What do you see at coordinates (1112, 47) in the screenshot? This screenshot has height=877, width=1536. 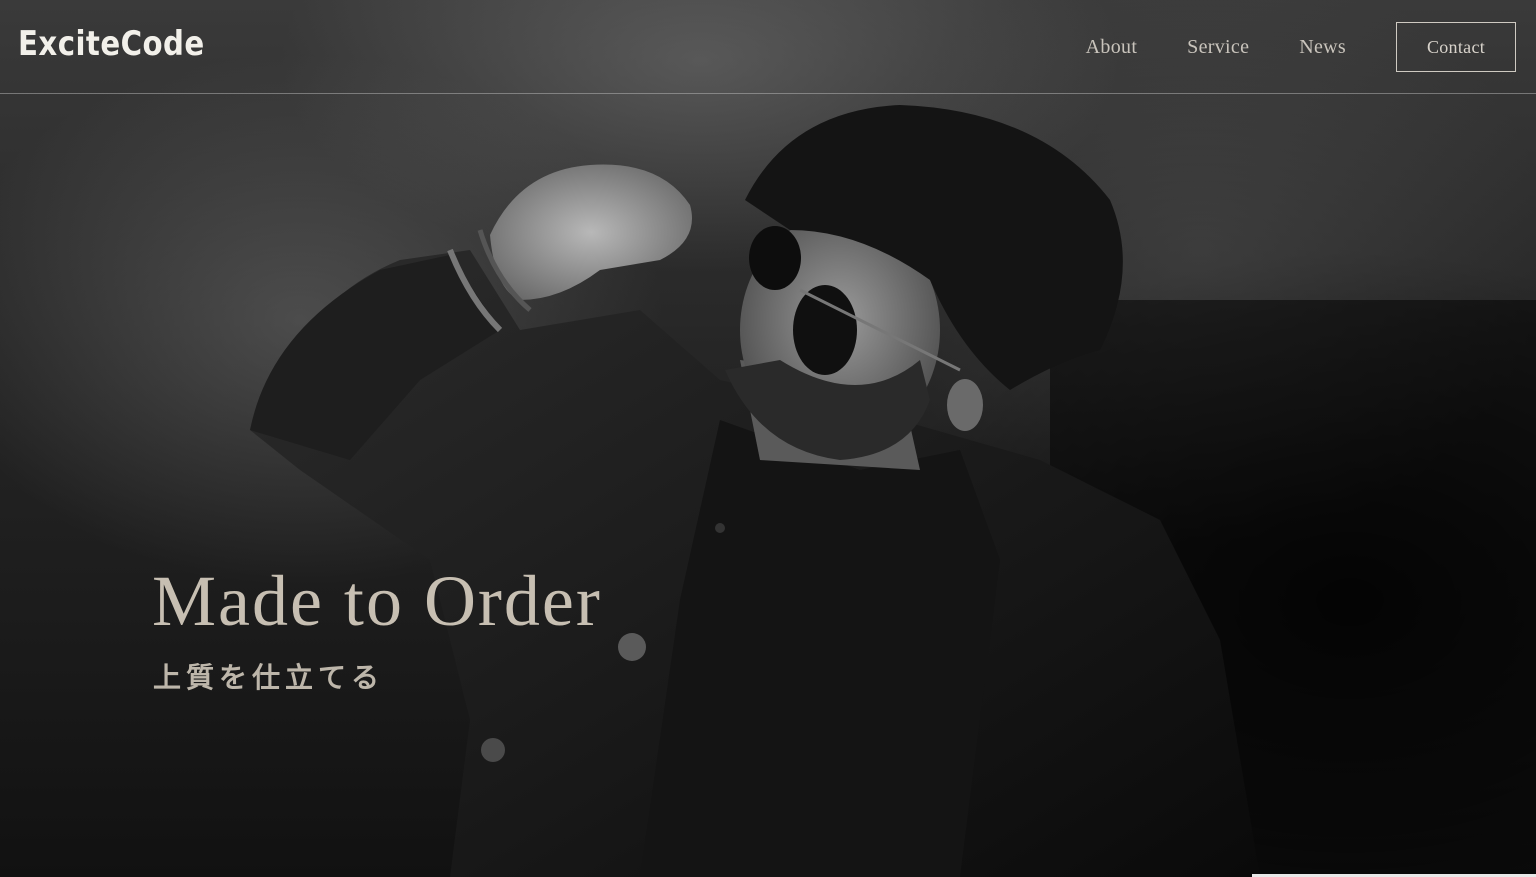 I see `nav-link-about: About` at bounding box center [1112, 47].